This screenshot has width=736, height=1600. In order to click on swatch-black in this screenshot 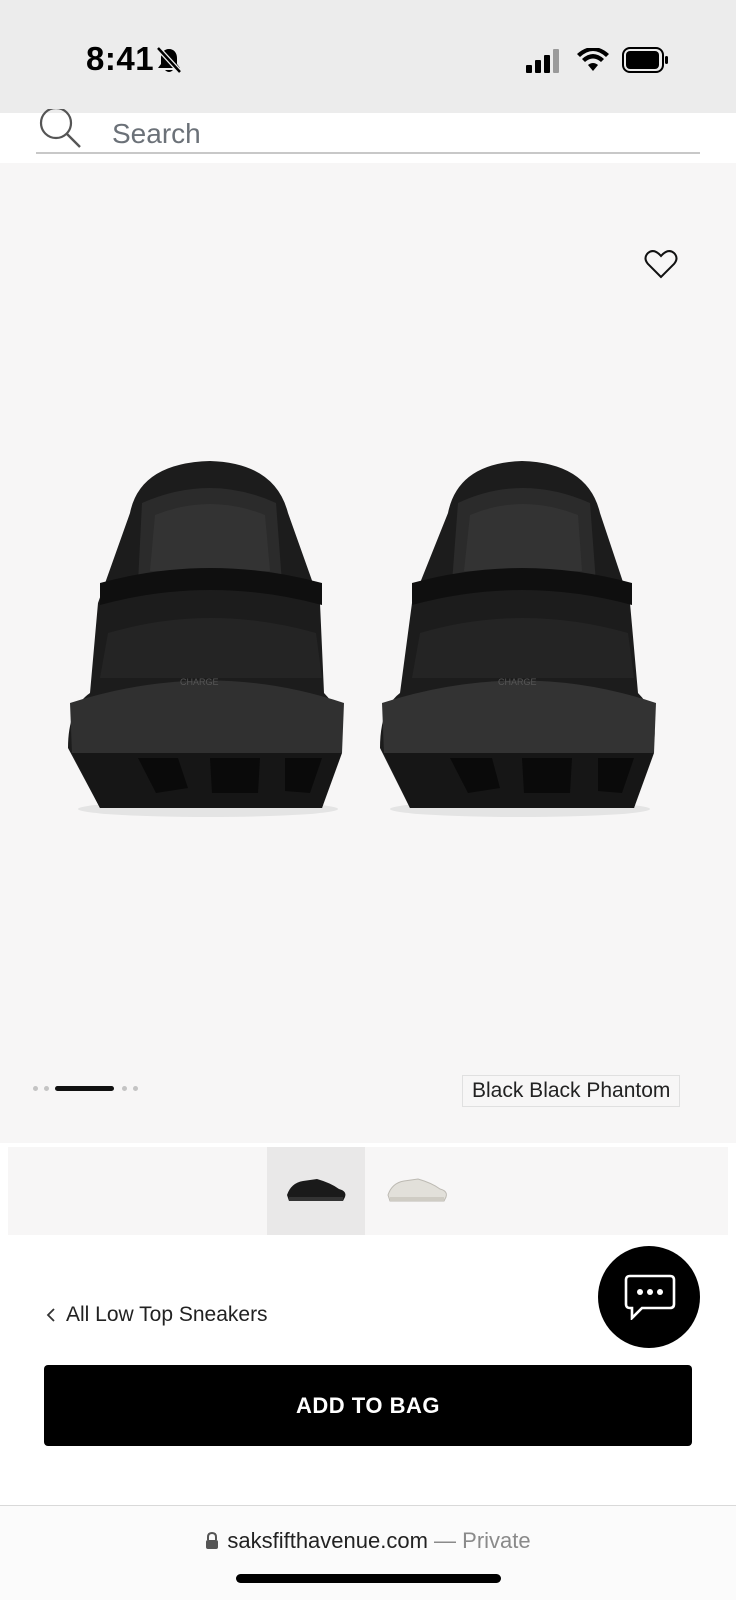, I will do `click(316, 1191)`.